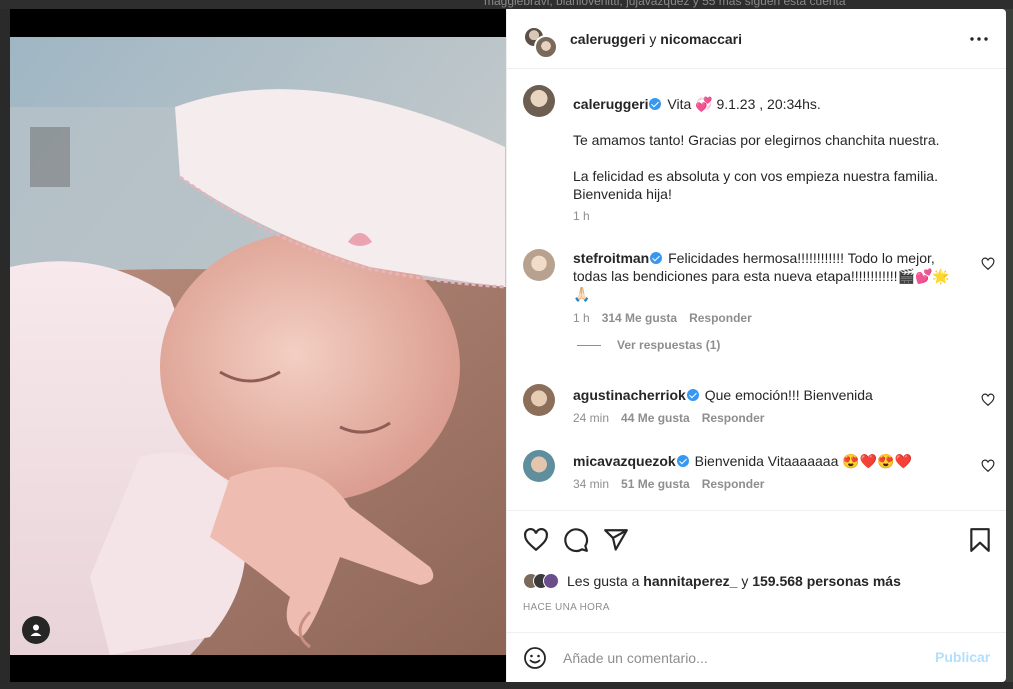 The width and height of the screenshot is (1013, 689). What do you see at coordinates (1009, 345) in the screenshot?
I see `backdrop-right` at bounding box center [1009, 345].